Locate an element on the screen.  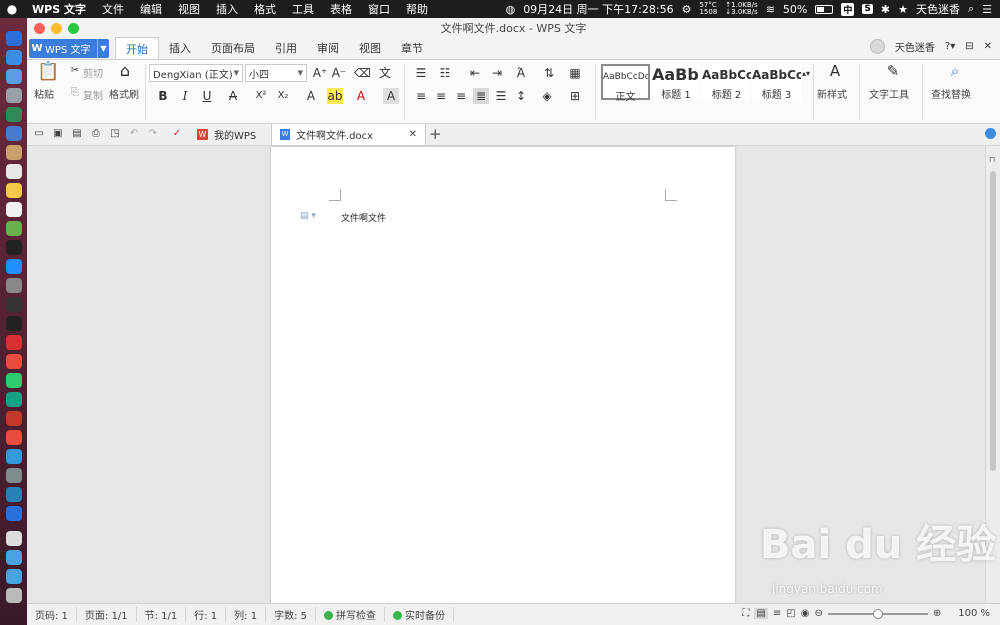
align-right-icon: ≡ is located at coordinates (461, 96).